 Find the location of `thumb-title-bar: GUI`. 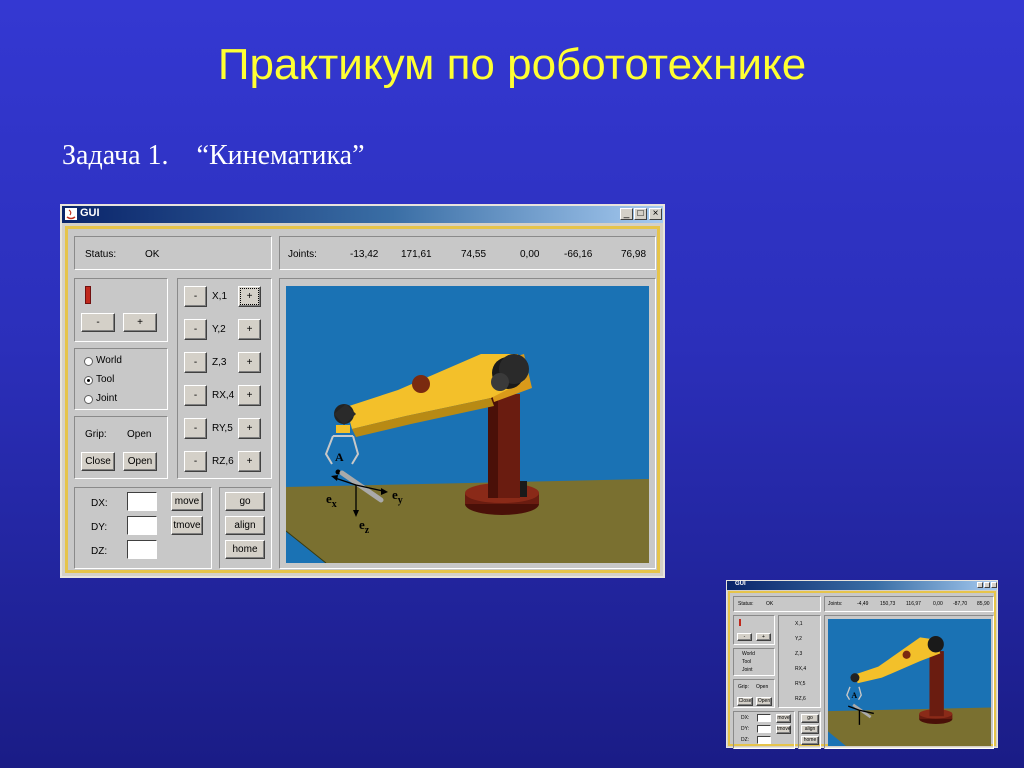

thumb-title-bar: GUI is located at coordinates (862, 585).